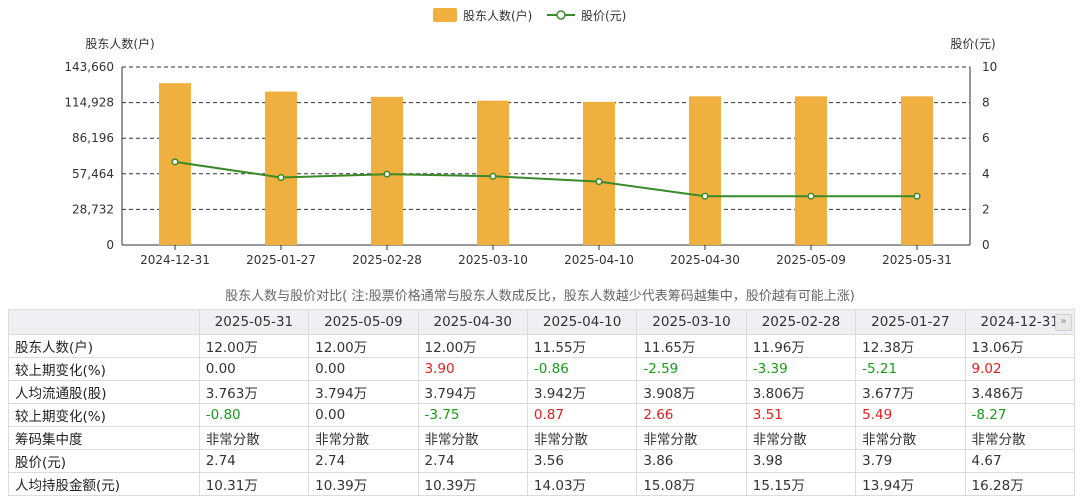 The image size is (1080, 498). What do you see at coordinates (691, 322) in the screenshot?
I see `column-header: 2025-03-10` at bounding box center [691, 322].